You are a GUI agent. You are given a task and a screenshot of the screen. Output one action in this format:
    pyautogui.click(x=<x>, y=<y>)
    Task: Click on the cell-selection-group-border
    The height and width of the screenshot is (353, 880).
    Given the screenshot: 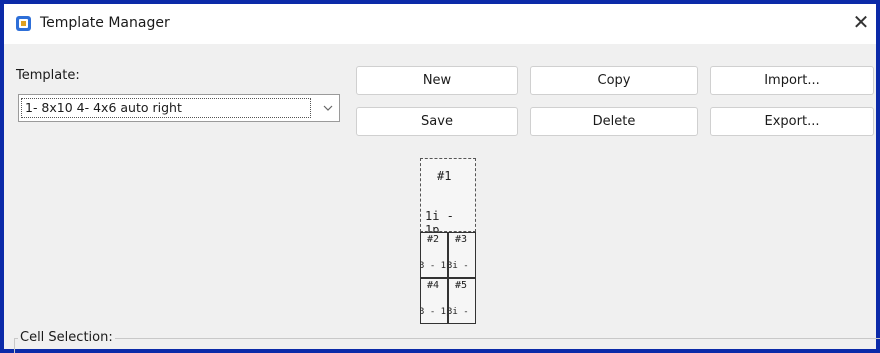 What is the action you would take?
    pyautogui.click(x=447, y=338)
    